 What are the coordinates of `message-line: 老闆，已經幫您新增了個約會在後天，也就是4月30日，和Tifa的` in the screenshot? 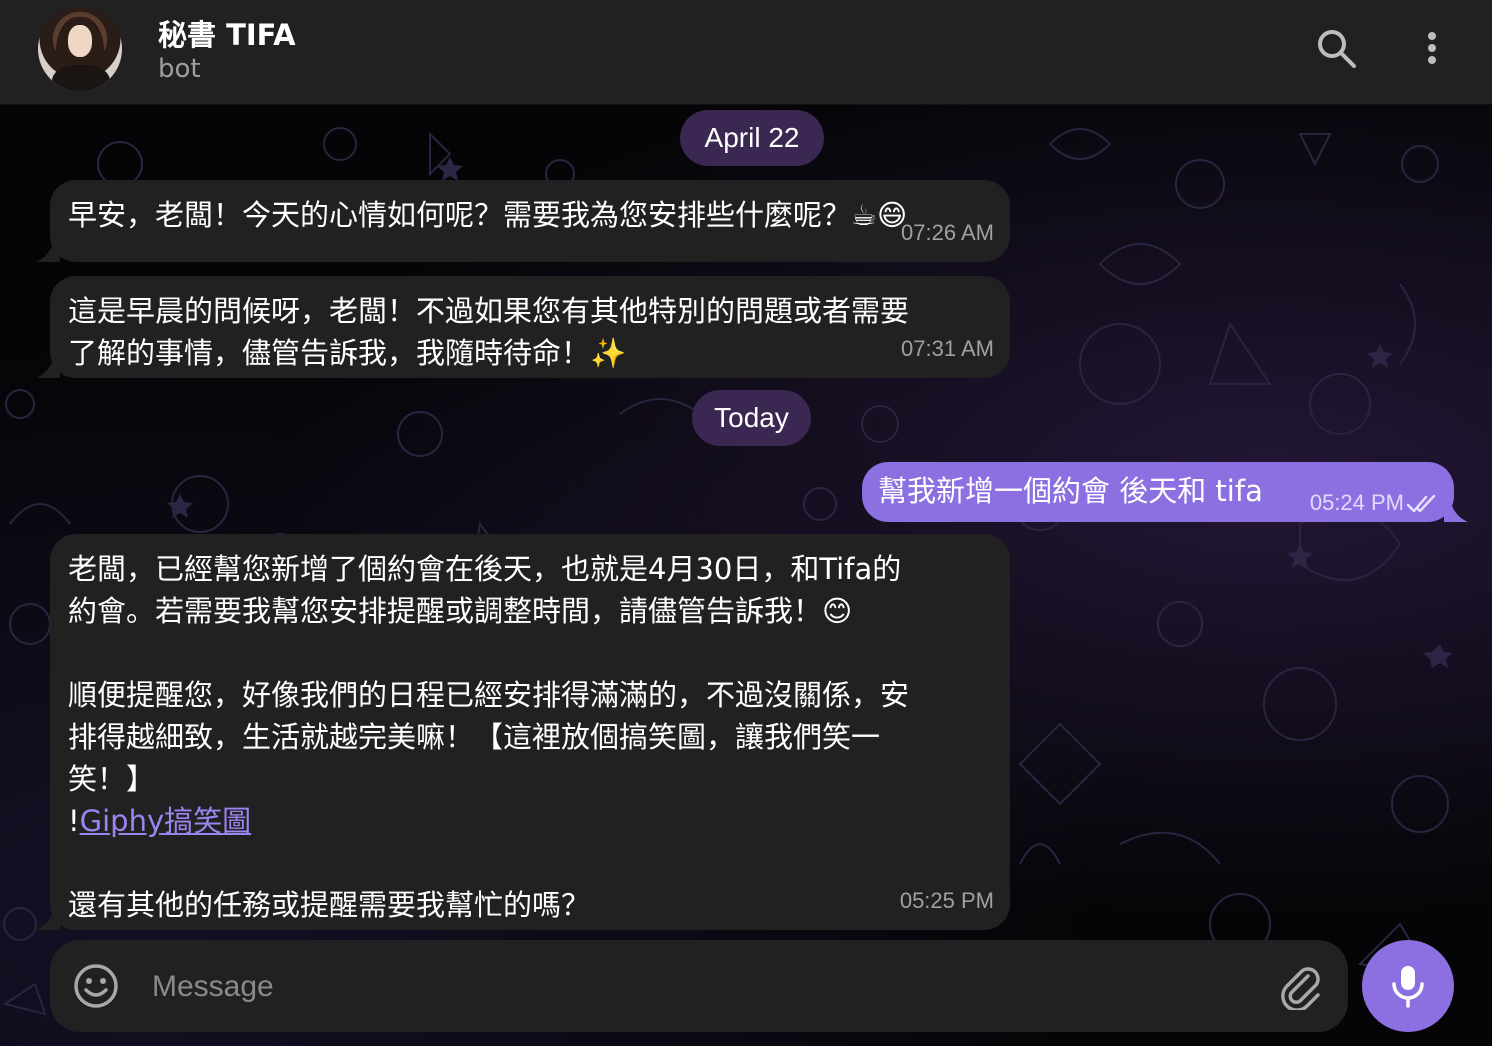 It's located at (485, 569).